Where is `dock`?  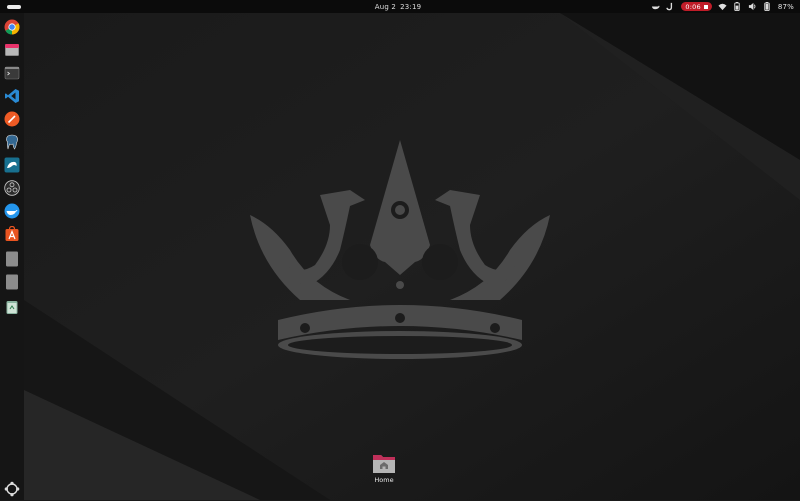 dock is located at coordinates (12, 256).